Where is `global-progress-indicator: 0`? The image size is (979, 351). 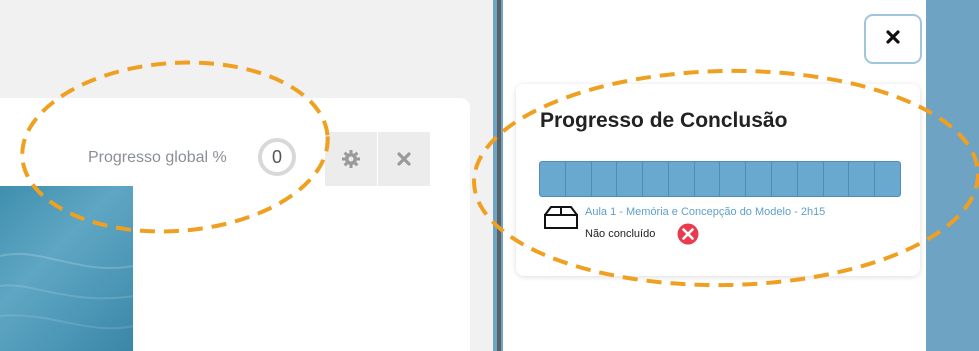
global-progress-indicator: 0 is located at coordinates (277, 157).